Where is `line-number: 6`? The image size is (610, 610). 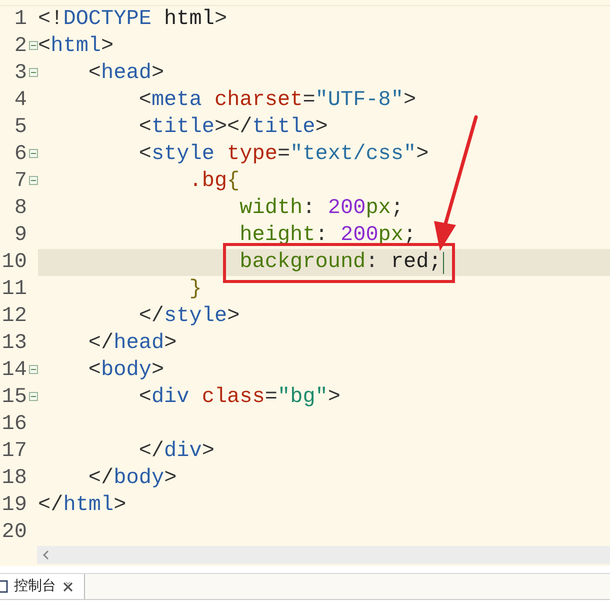
line-number: 6 is located at coordinates (20, 155).